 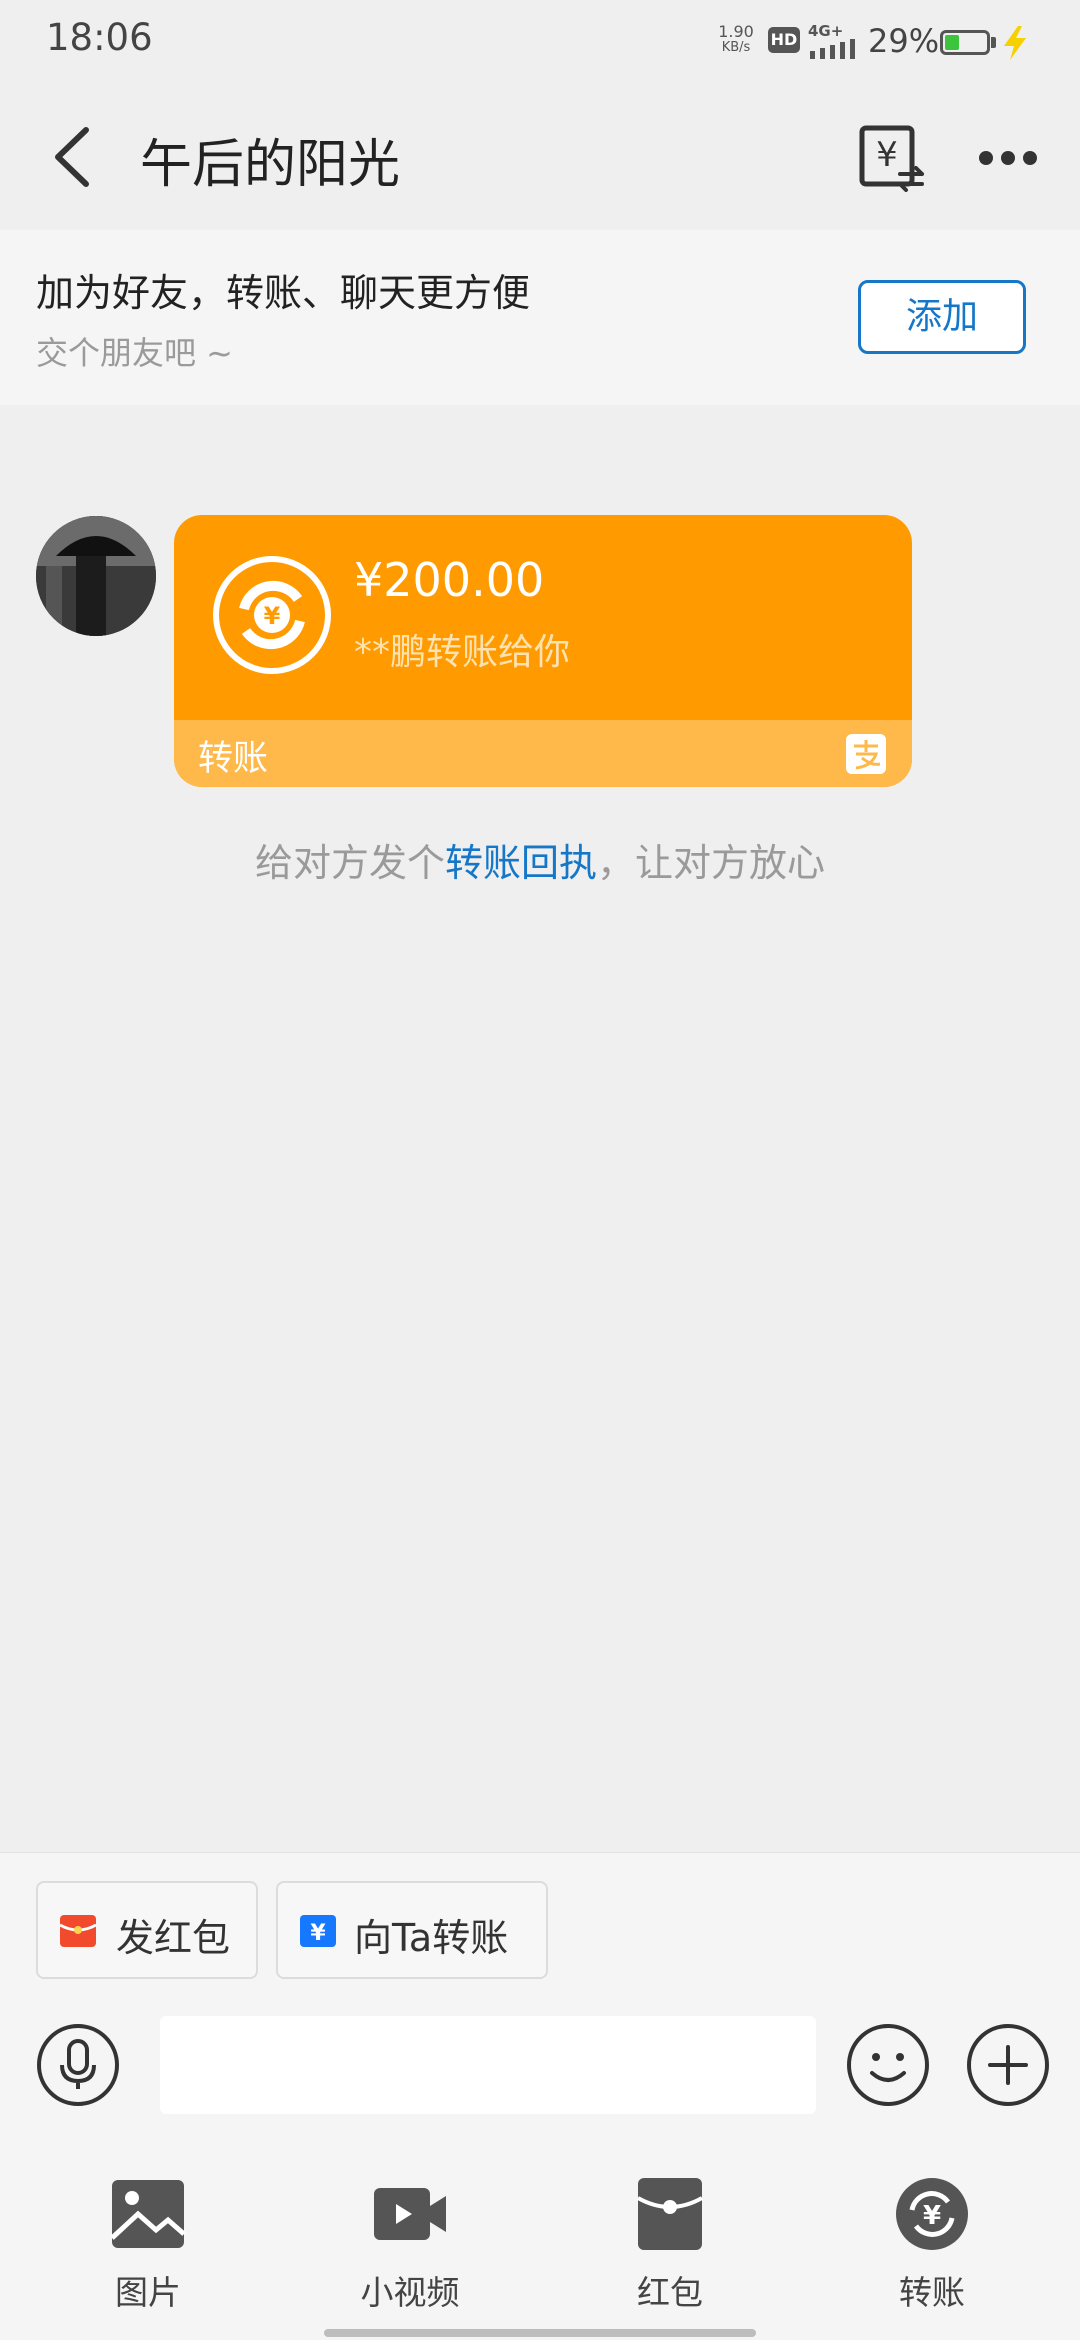 I want to click on send-red-packet-label: 发红包, so click(x=173, y=1938).